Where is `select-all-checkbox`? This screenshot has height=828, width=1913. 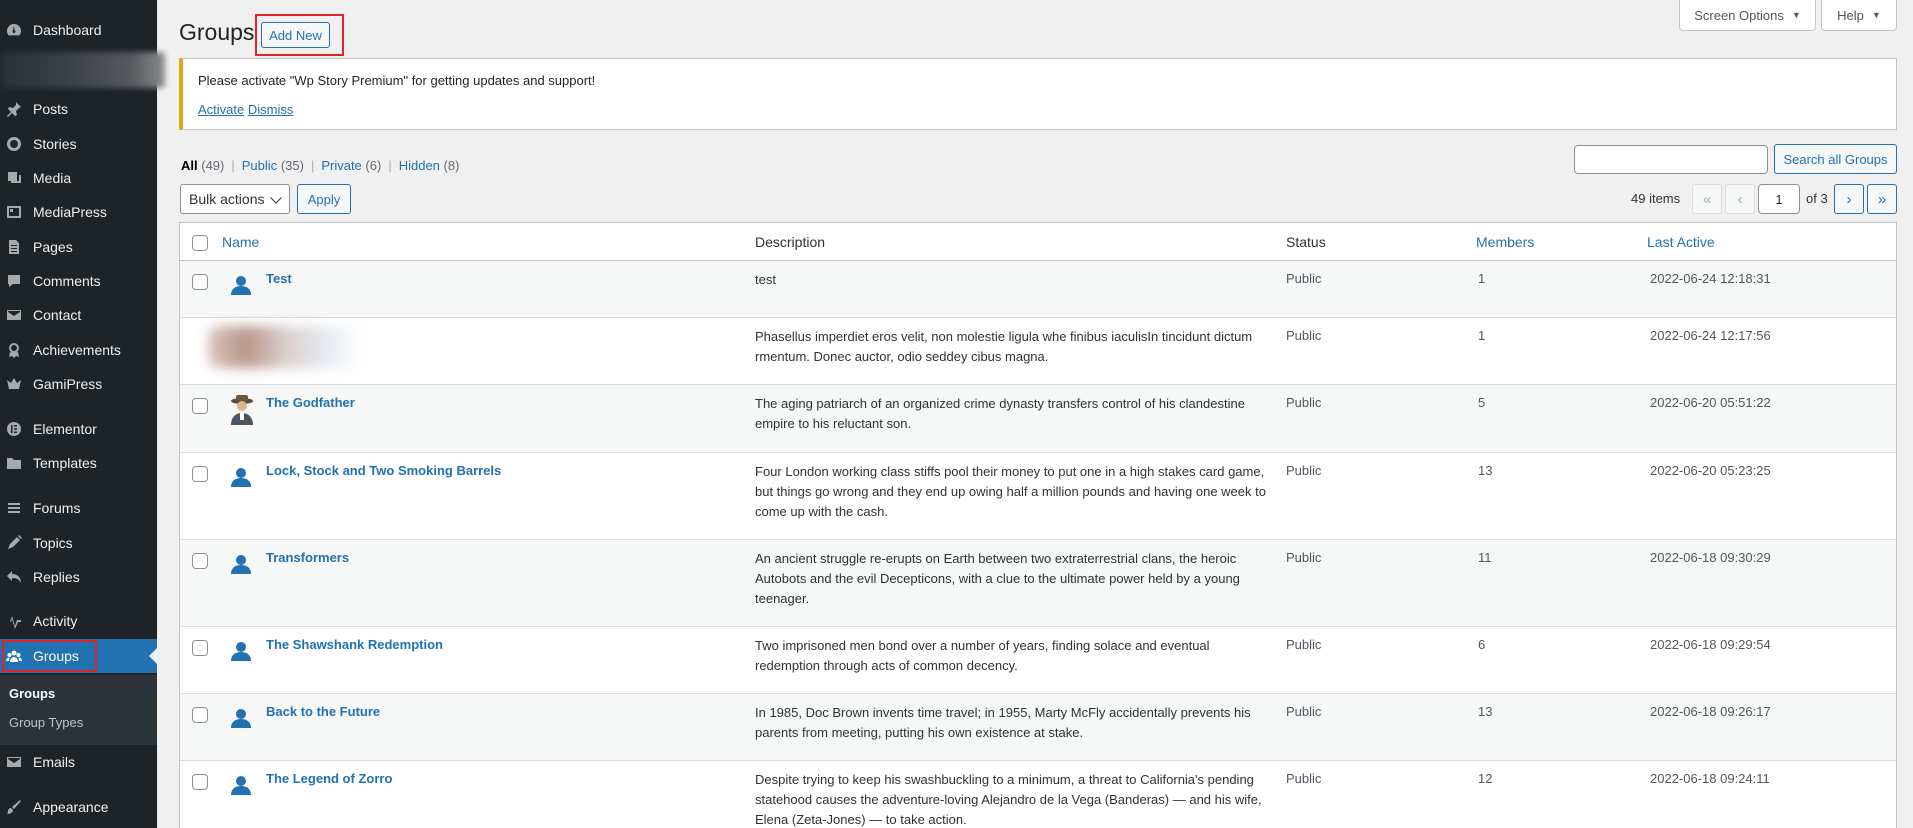
select-all-checkbox is located at coordinates (200, 243).